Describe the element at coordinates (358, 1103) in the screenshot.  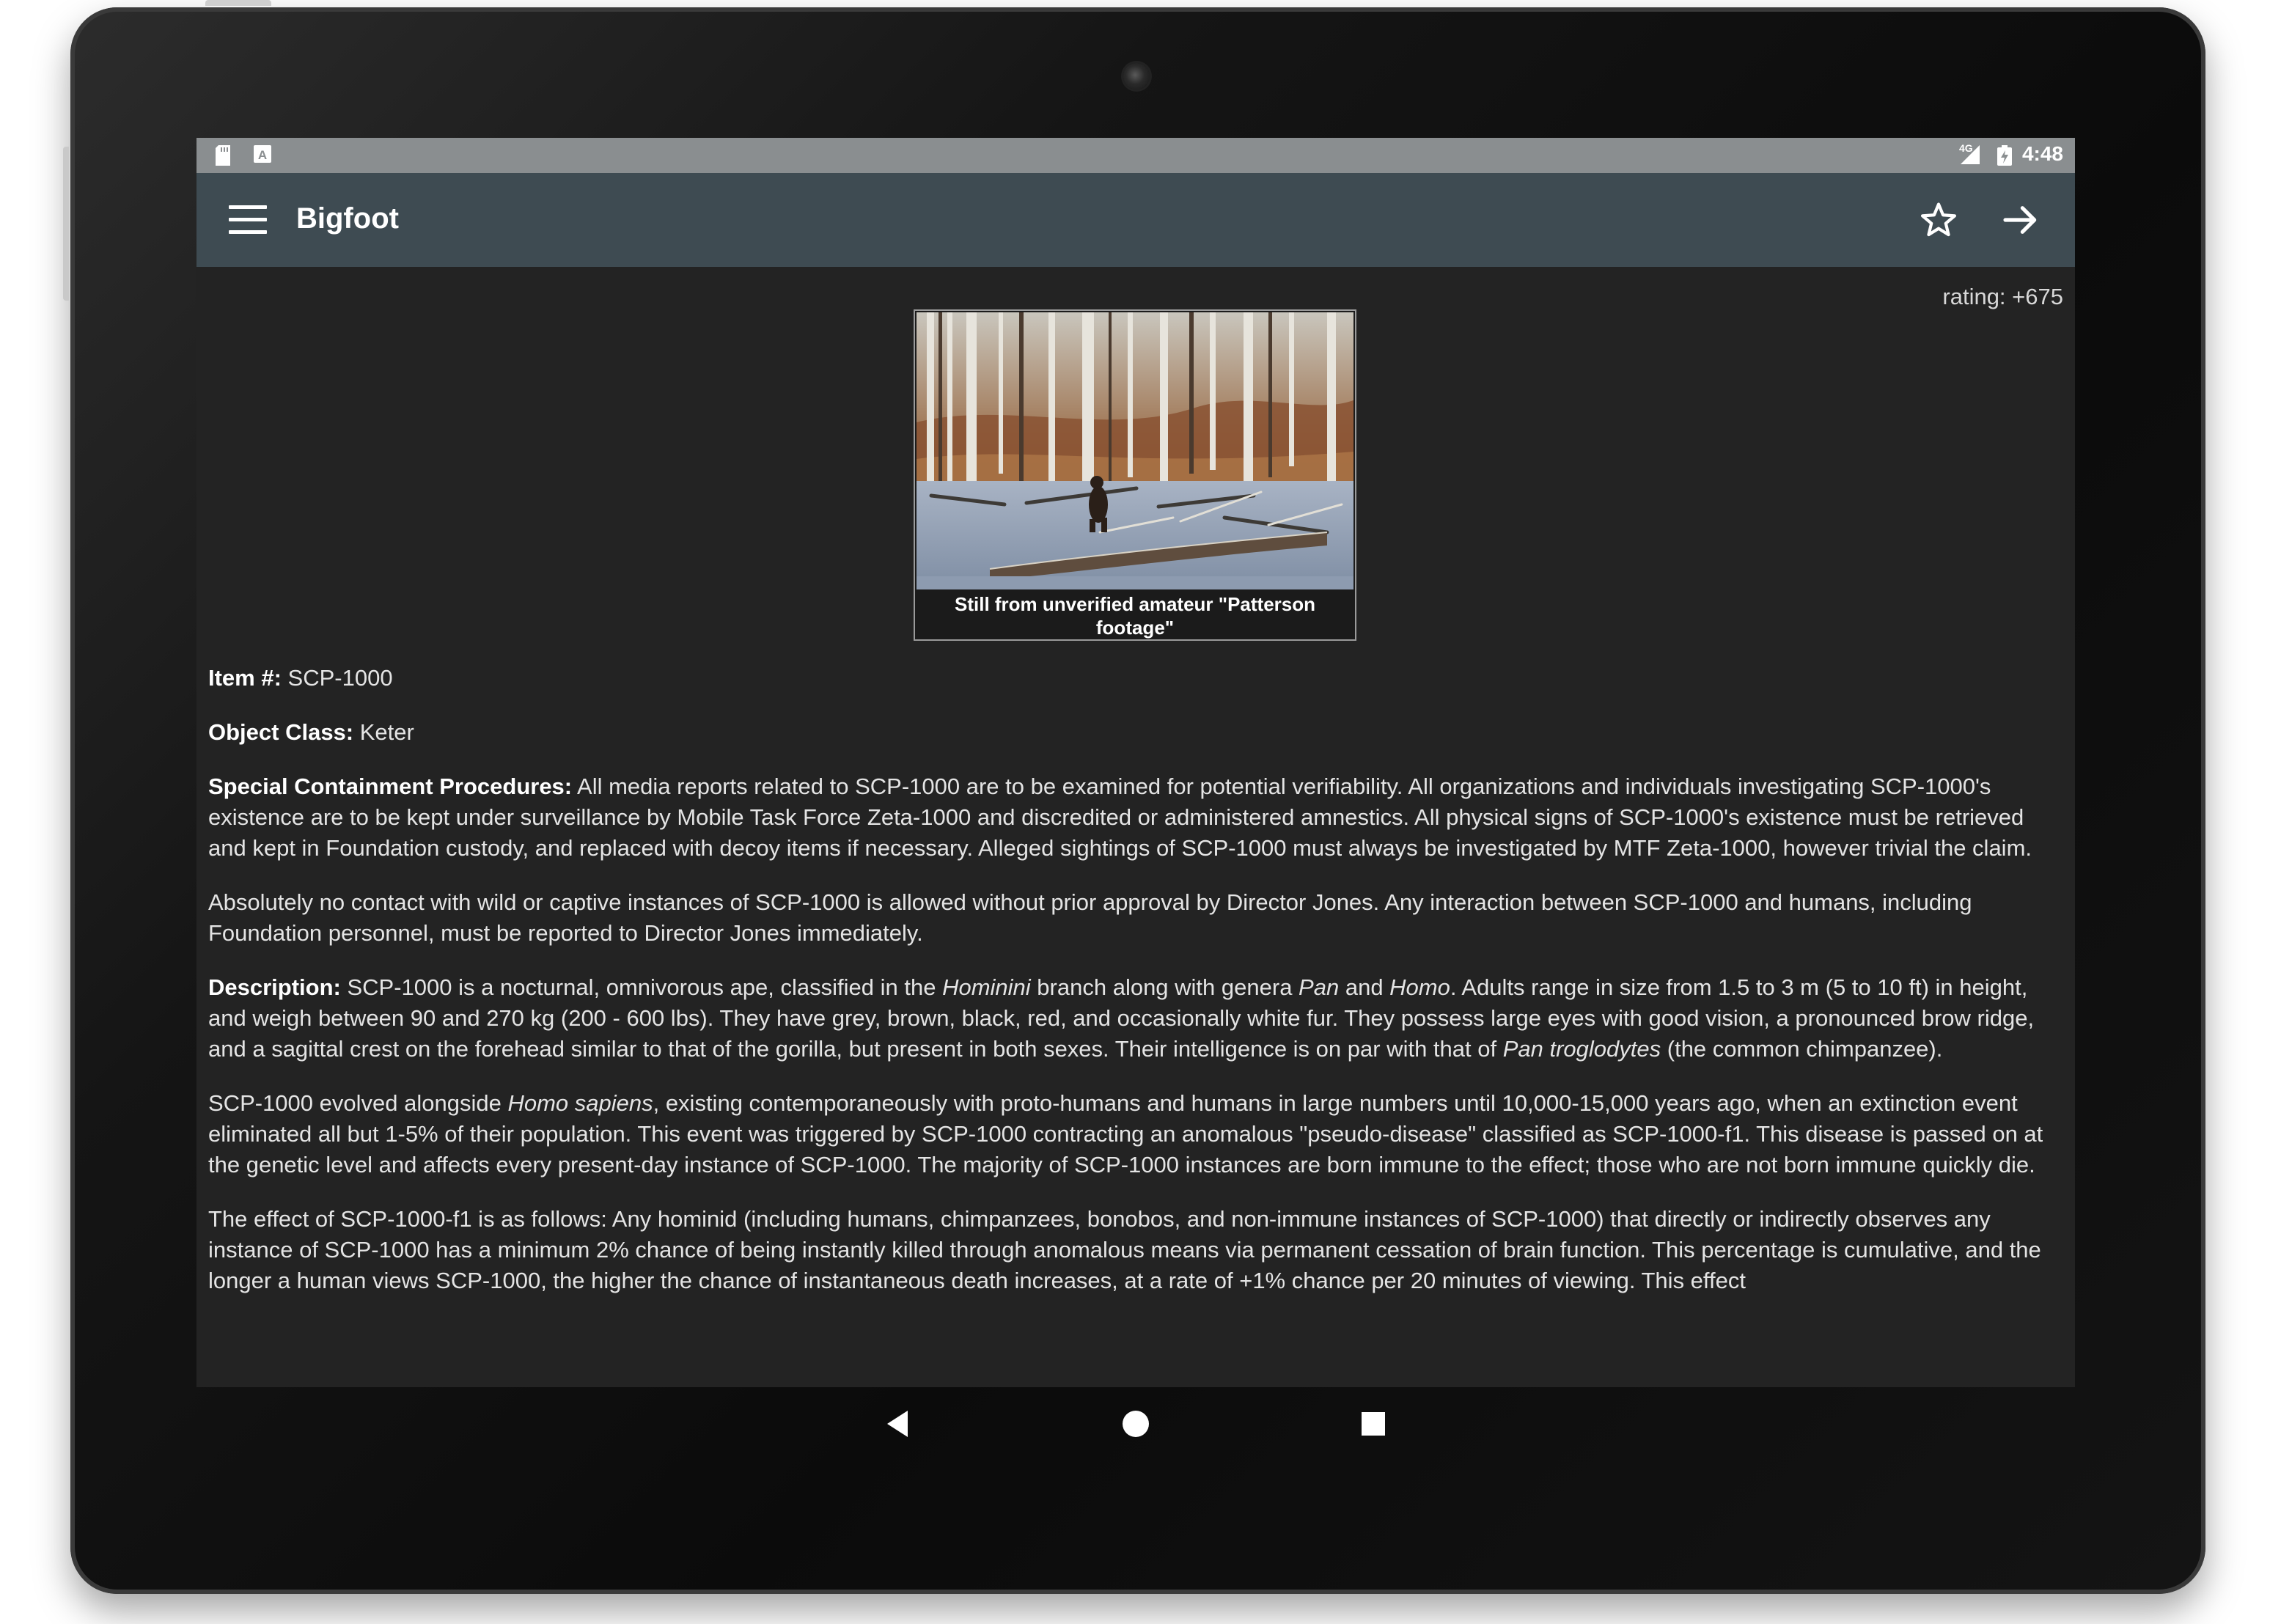
I see `evolution-text-1: SCP-1000 evolved alongside` at that location.